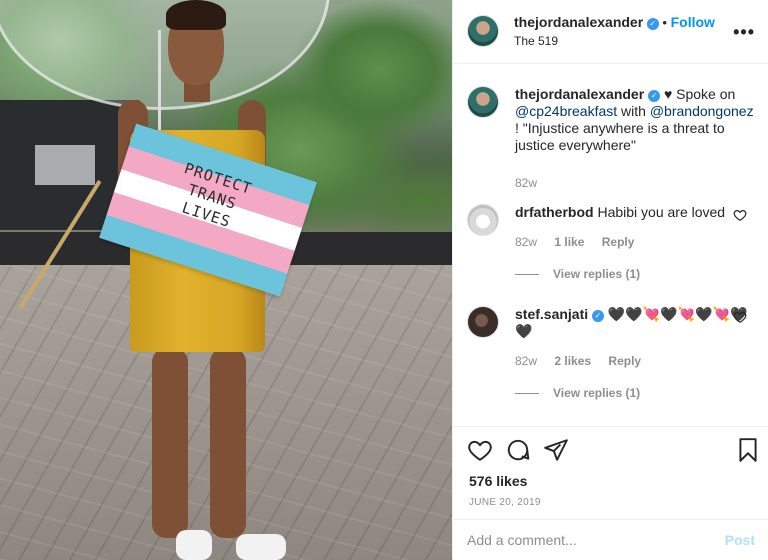 The width and height of the screenshot is (768, 560). What do you see at coordinates (554, 212) in the screenshot?
I see `commenter-username: drfatherbod` at bounding box center [554, 212].